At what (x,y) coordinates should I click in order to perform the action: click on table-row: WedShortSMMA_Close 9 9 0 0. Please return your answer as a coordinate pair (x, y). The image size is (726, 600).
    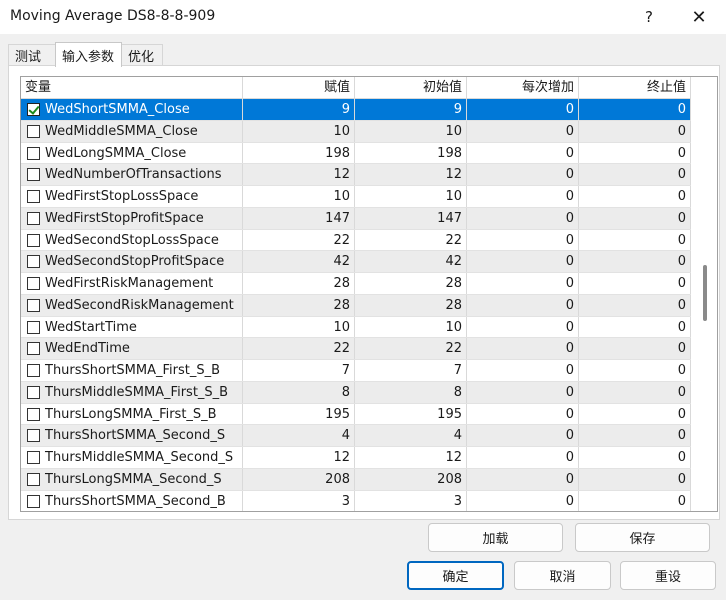
    Looking at the image, I should click on (356, 110).